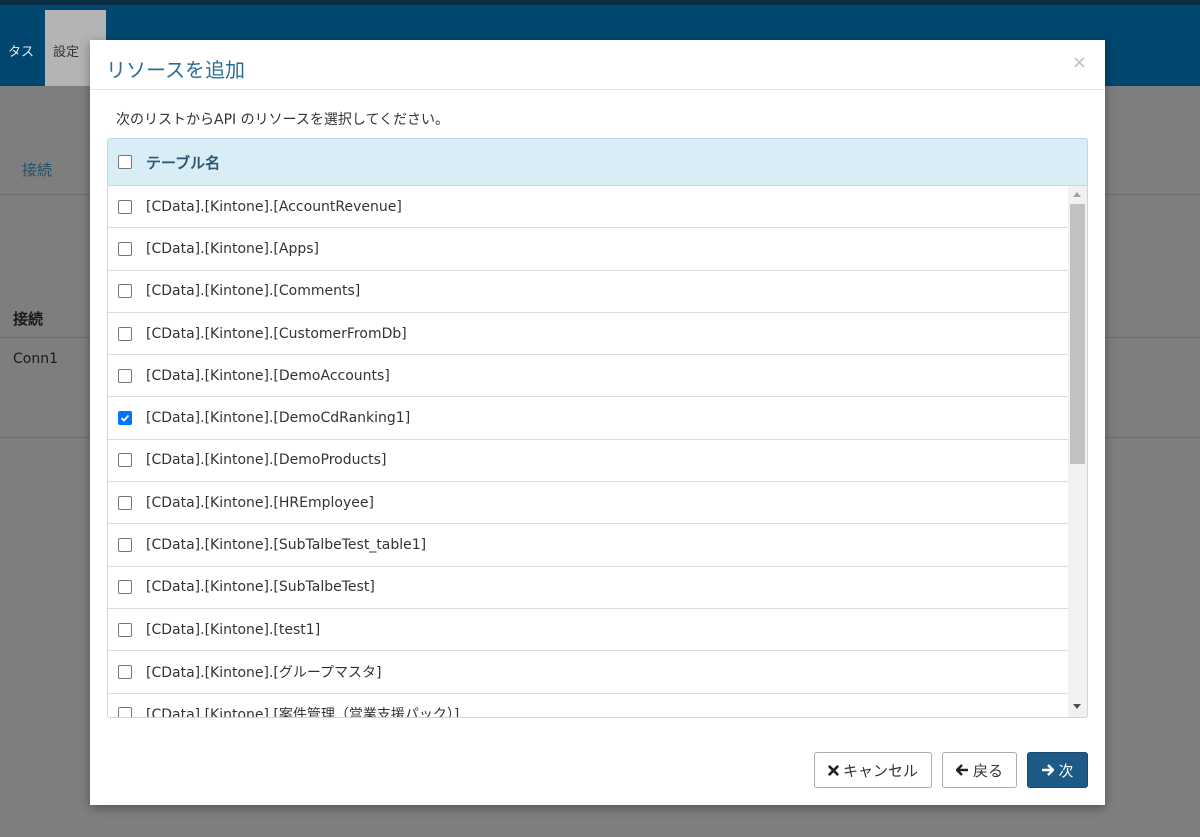 Image resolution: width=1200 pixels, height=837 pixels. Describe the element at coordinates (1048, 770) in the screenshot. I see `arrow-right-icon` at that location.